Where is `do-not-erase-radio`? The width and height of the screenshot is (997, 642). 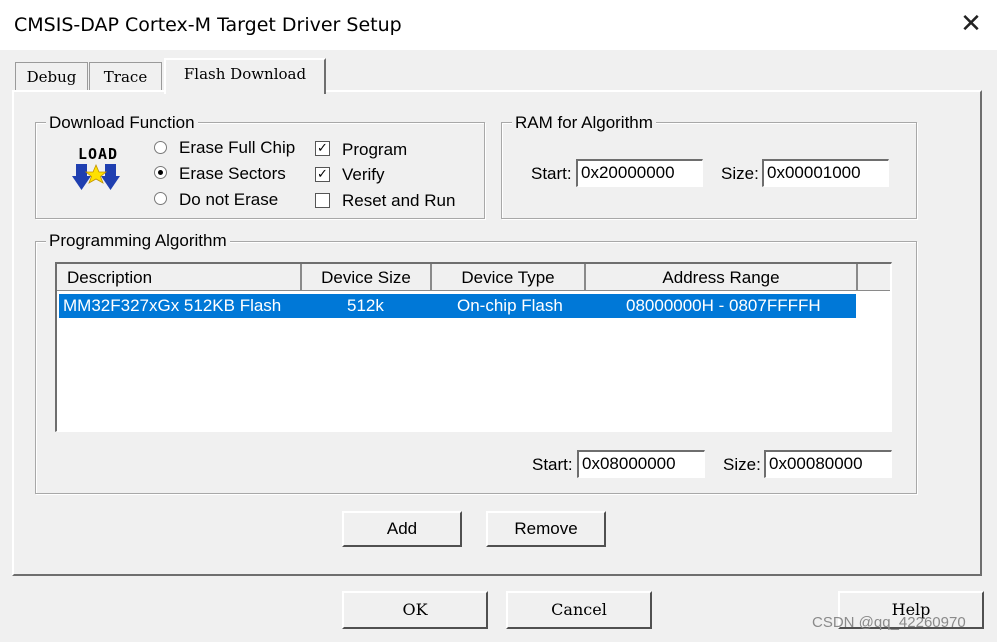
do-not-erase-radio is located at coordinates (160, 198).